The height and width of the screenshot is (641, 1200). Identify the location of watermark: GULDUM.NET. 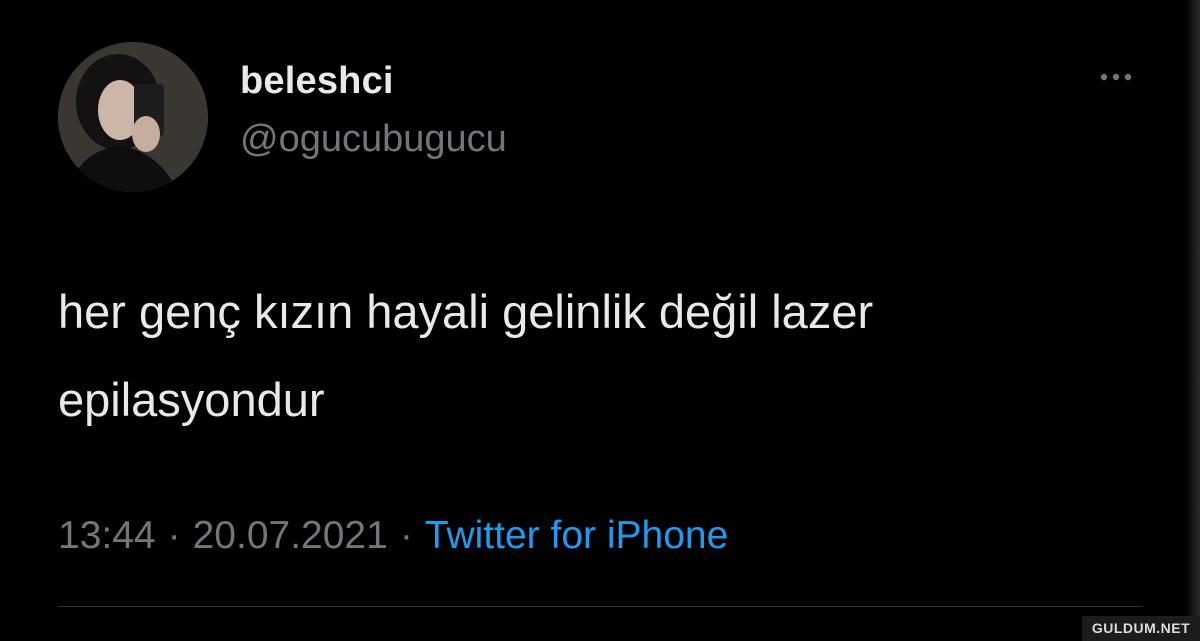
(1141, 628).